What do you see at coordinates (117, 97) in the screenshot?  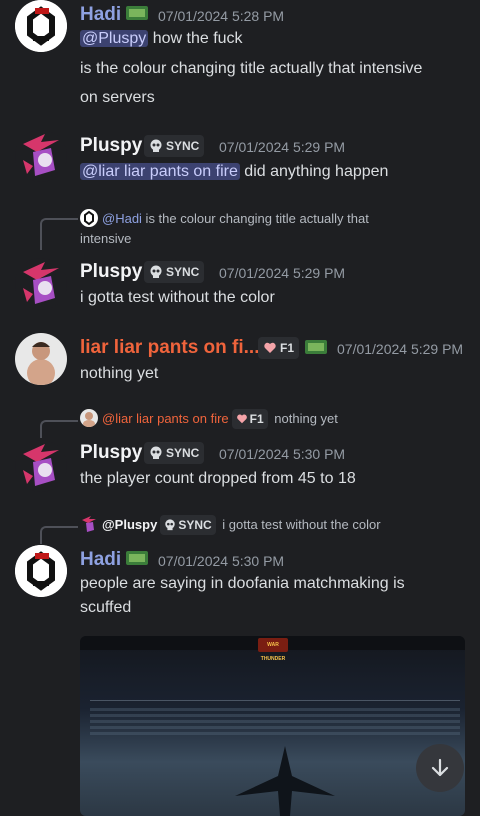 I see `message-line: on servers` at bounding box center [117, 97].